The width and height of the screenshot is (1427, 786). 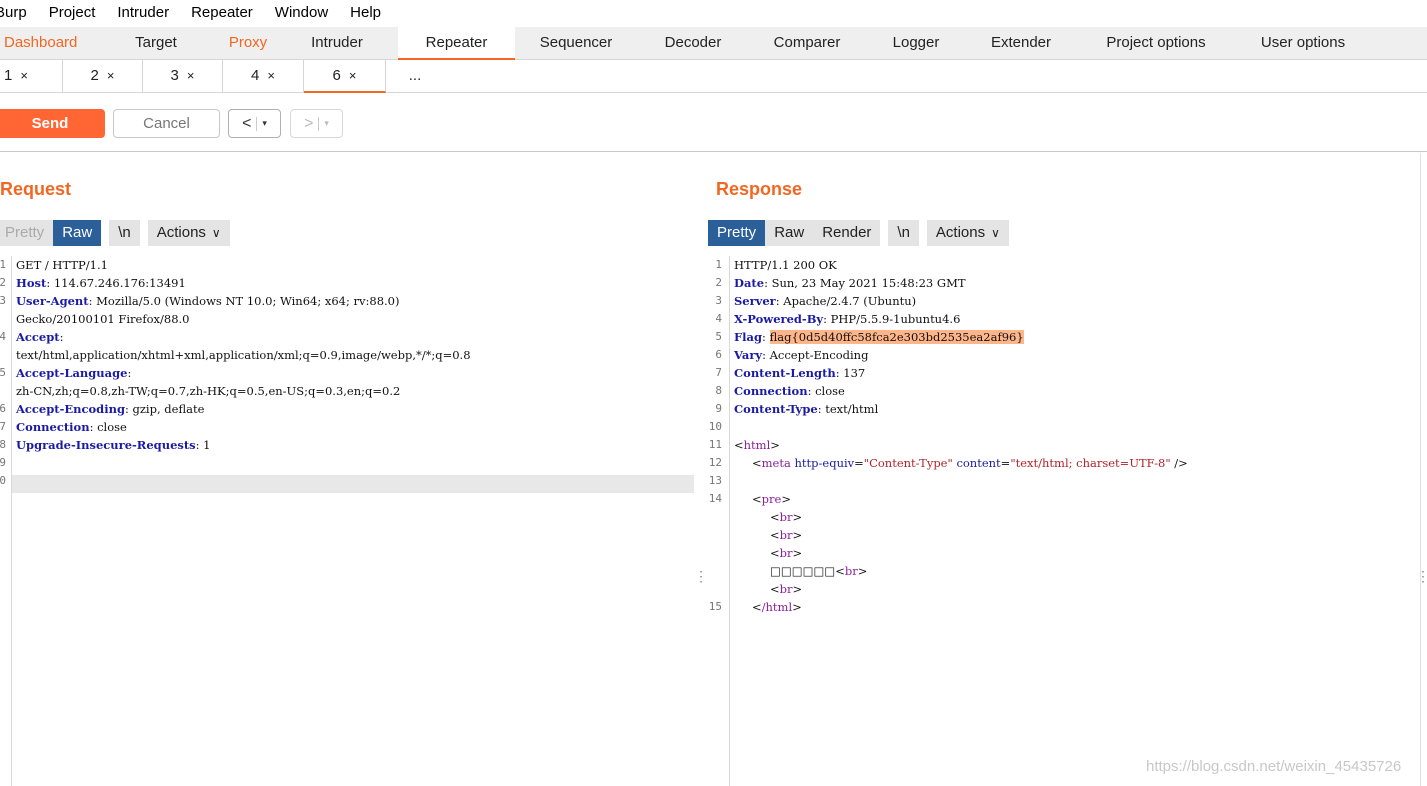 I want to click on tab-extender: Extender, so click(x=1021, y=43).